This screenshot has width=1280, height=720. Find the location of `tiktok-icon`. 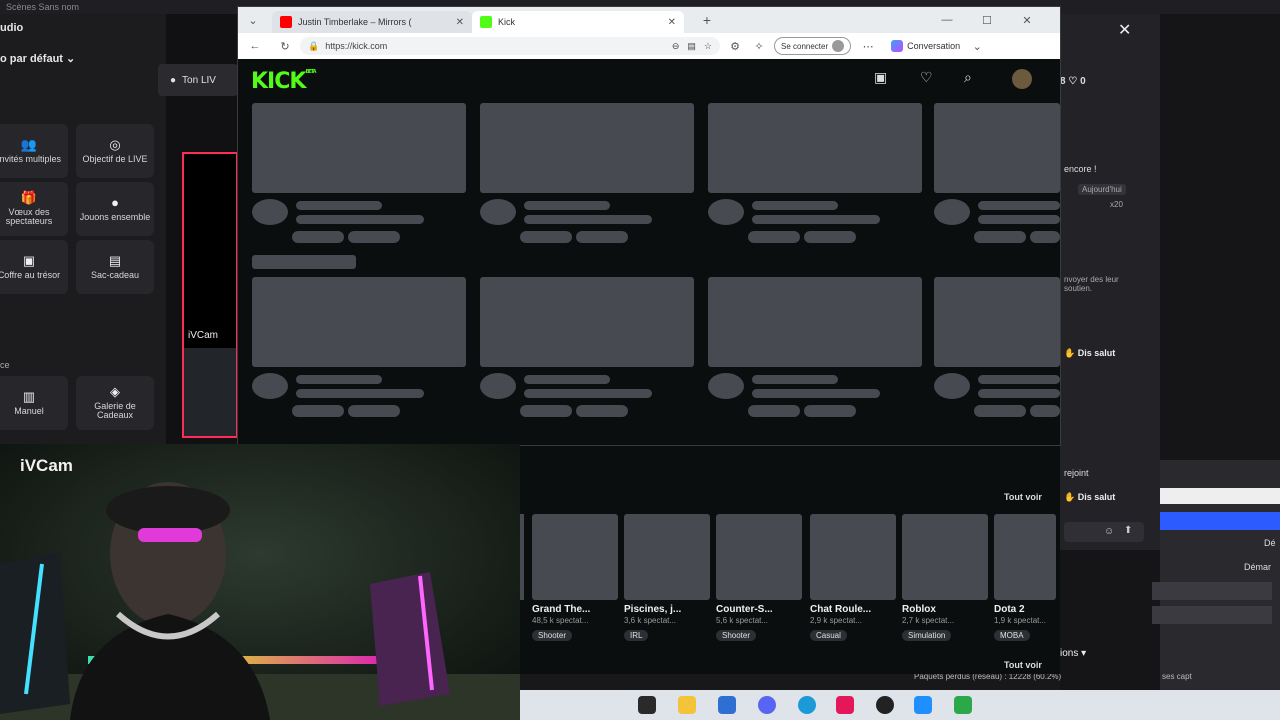

tiktok-icon is located at coordinates (845, 705).